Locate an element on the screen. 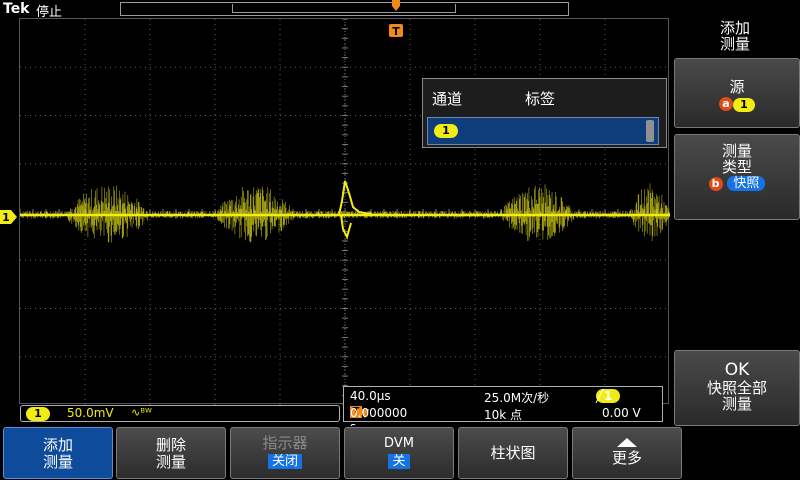 The height and width of the screenshot is (480, 800). indicators-state: 关闭 is located at coordinates (284, 461).